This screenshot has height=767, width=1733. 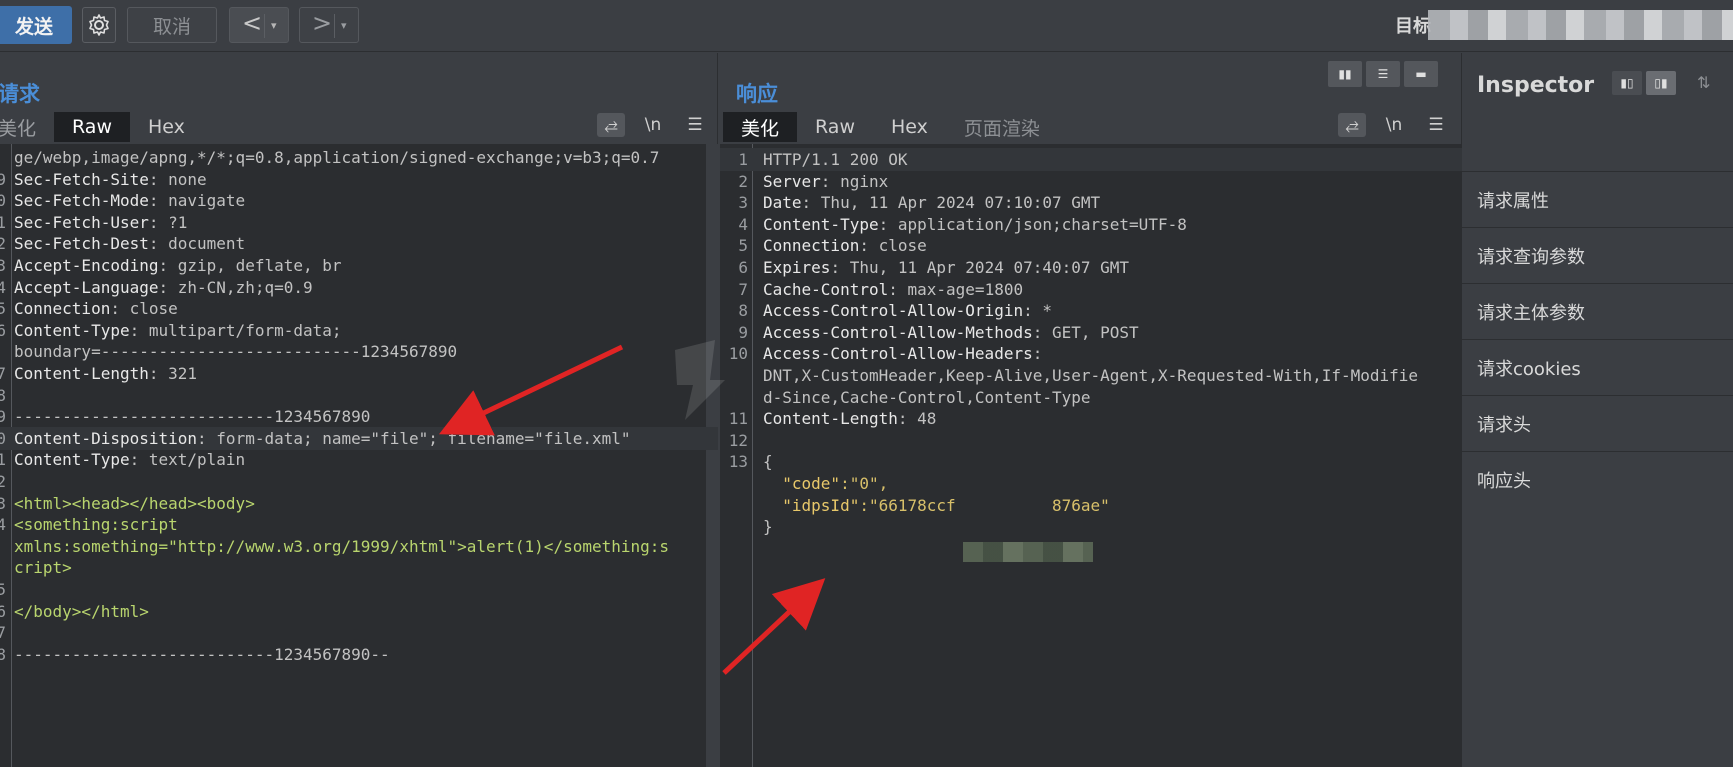 I want to click on line-number: 2, so click(x=743, y=181).